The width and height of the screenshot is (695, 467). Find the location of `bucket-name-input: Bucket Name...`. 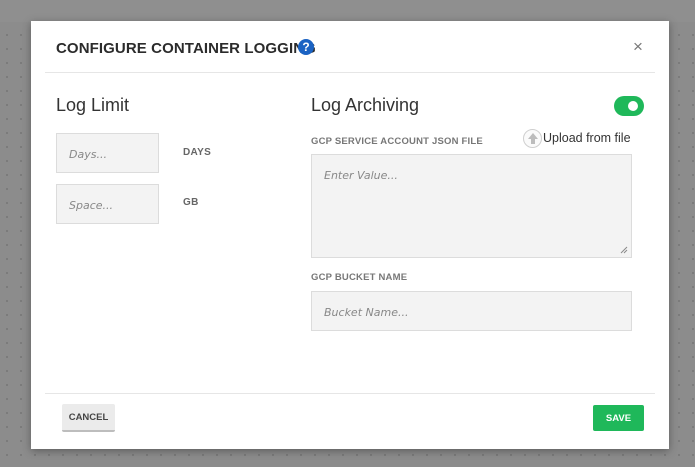

bucket-name-input: Bucket Name... is located at coordinates (471, 311).